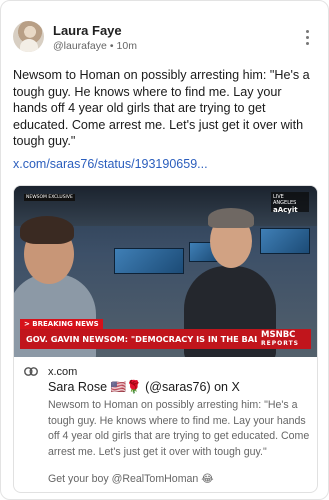 The height and width of the screenshot is (500, 329). I want to click on kebab-menu-icon, so click(307, 39).